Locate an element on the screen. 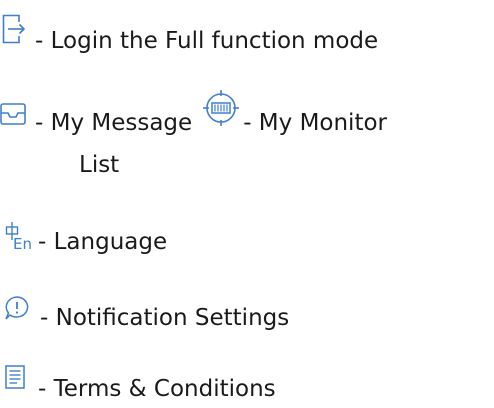 This screenshot has width=494, height=408. legend-label-login: - Login the Full function mode is located at coordinates (207, 41).